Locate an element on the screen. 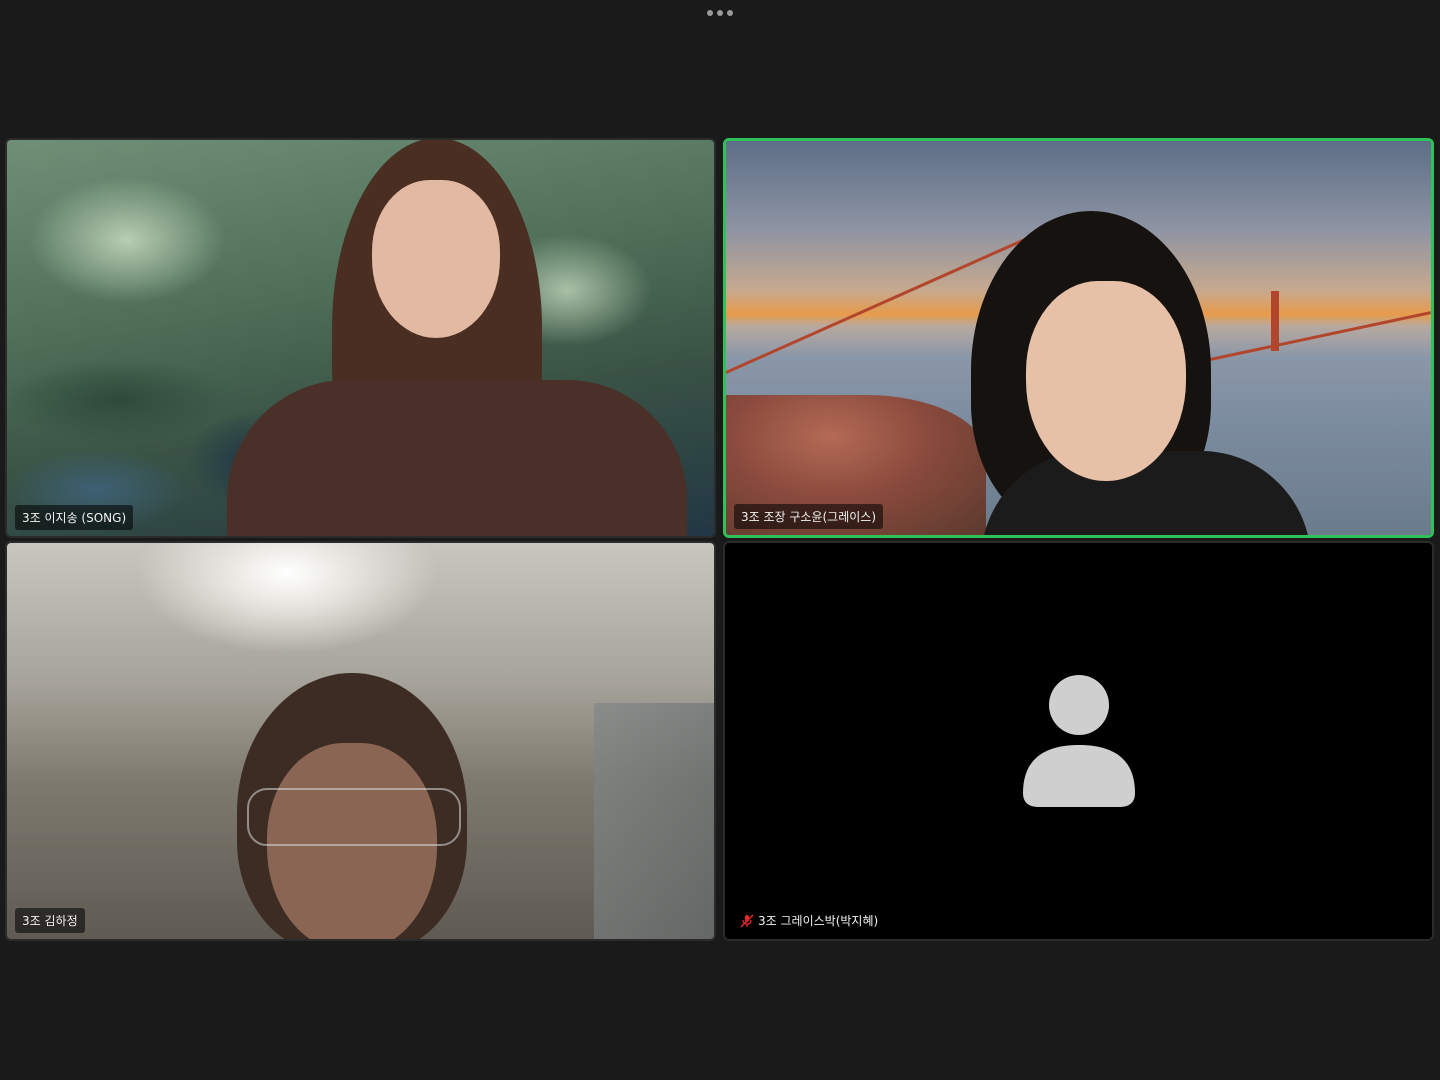  more-horizontal-icon is located at coordinates (710, 13).